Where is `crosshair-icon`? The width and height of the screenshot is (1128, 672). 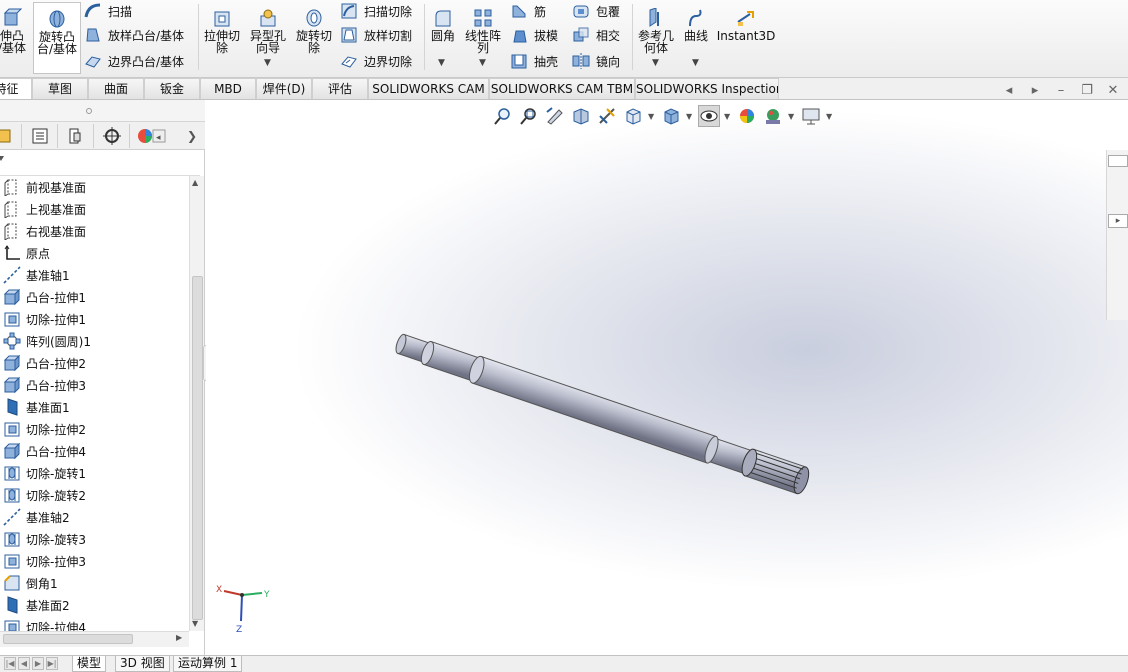 crosshair-icon is located at coordinates (111, 136).